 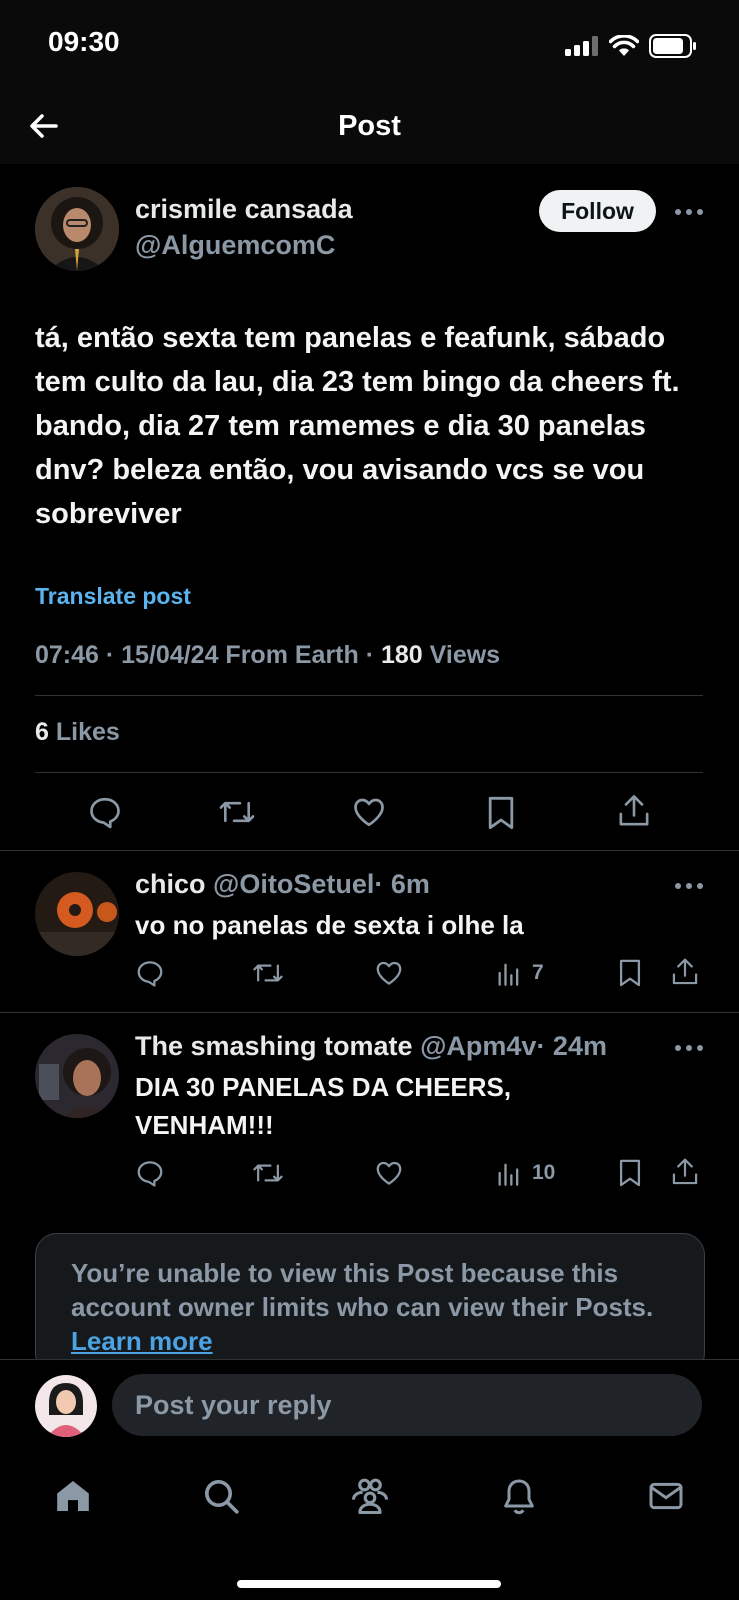 What do you see at coordinates (221, 1496) in the screenshot?
I see `search-icon` at bounding box center [221, 1496].